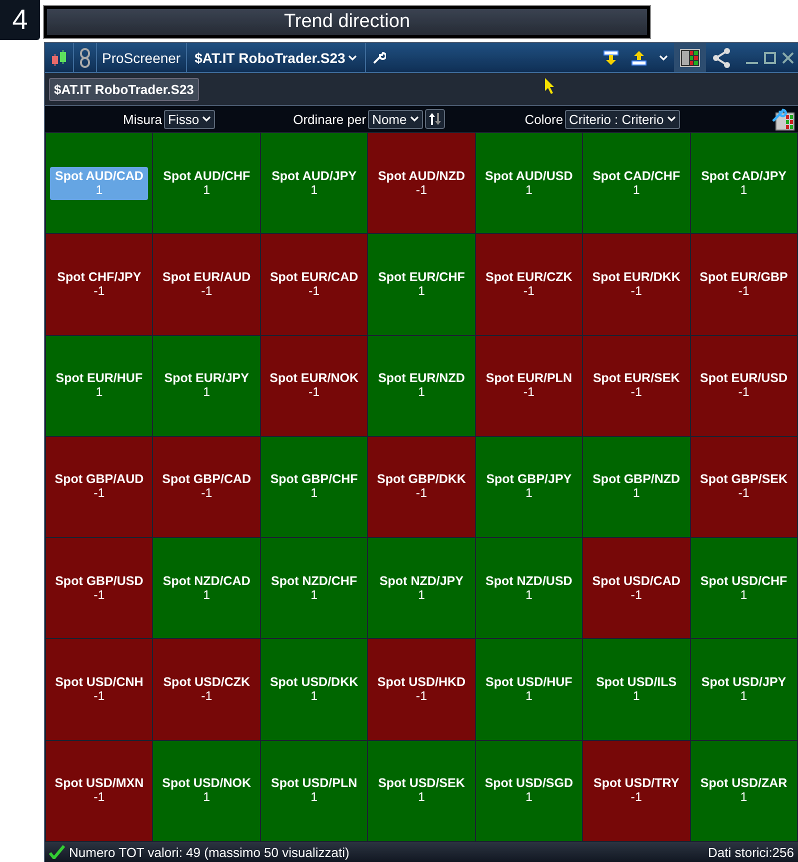  Describe the element at coordinates (743, 183) in the screenshot. I see `heatmap-tile: Spot CAD/JPY 1` at that location.